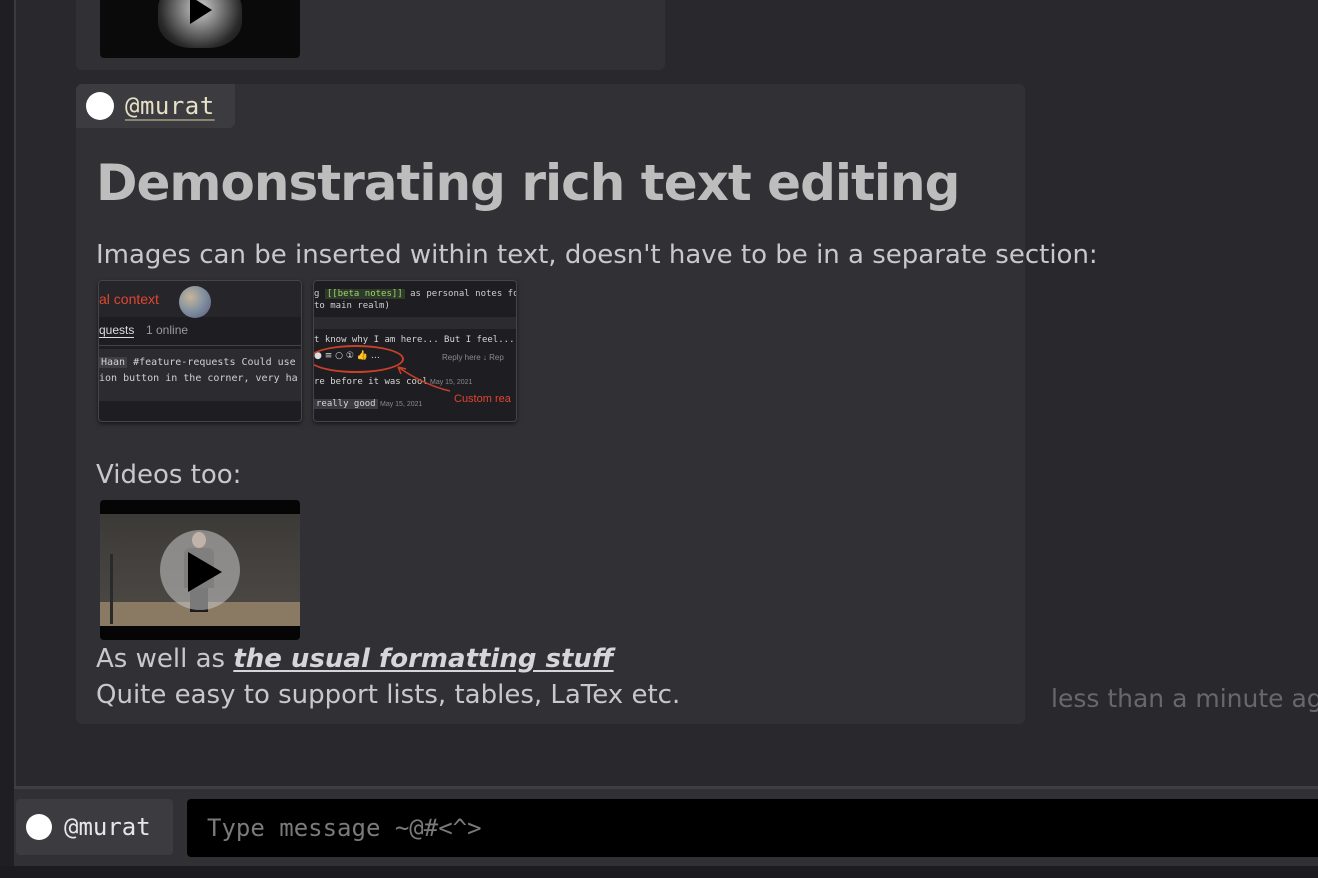  I want to click on screenshot-band, so click(415, 323).